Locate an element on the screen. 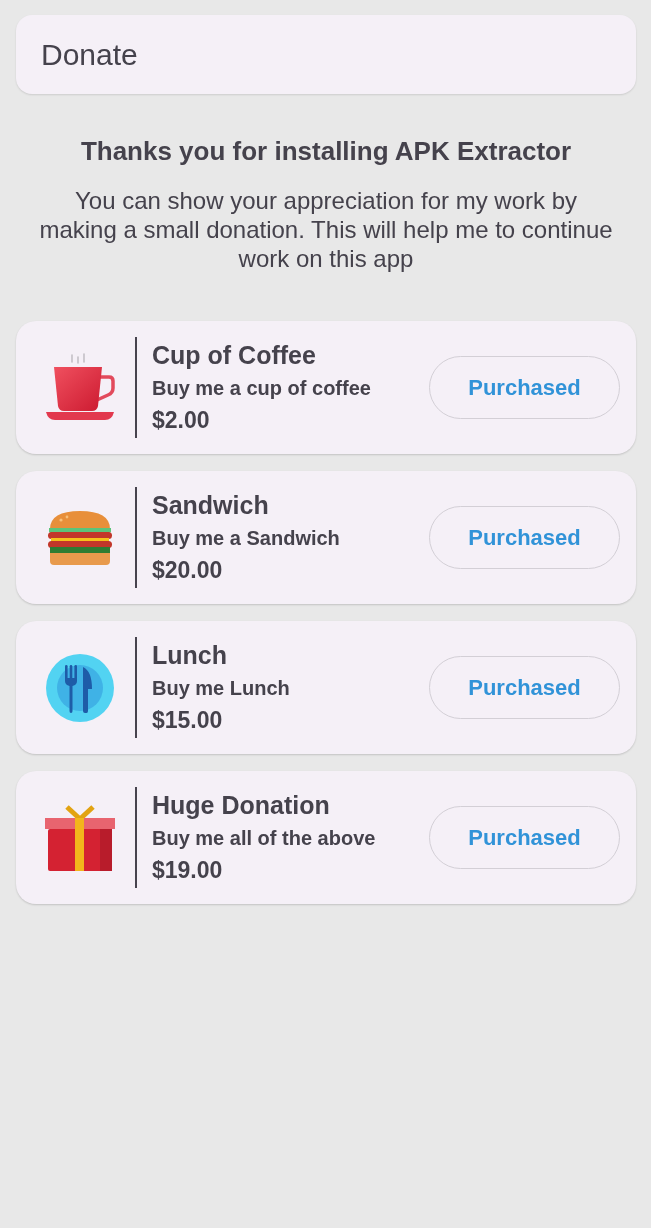  item-price: $2.00 is located at coordinates (181, 420).